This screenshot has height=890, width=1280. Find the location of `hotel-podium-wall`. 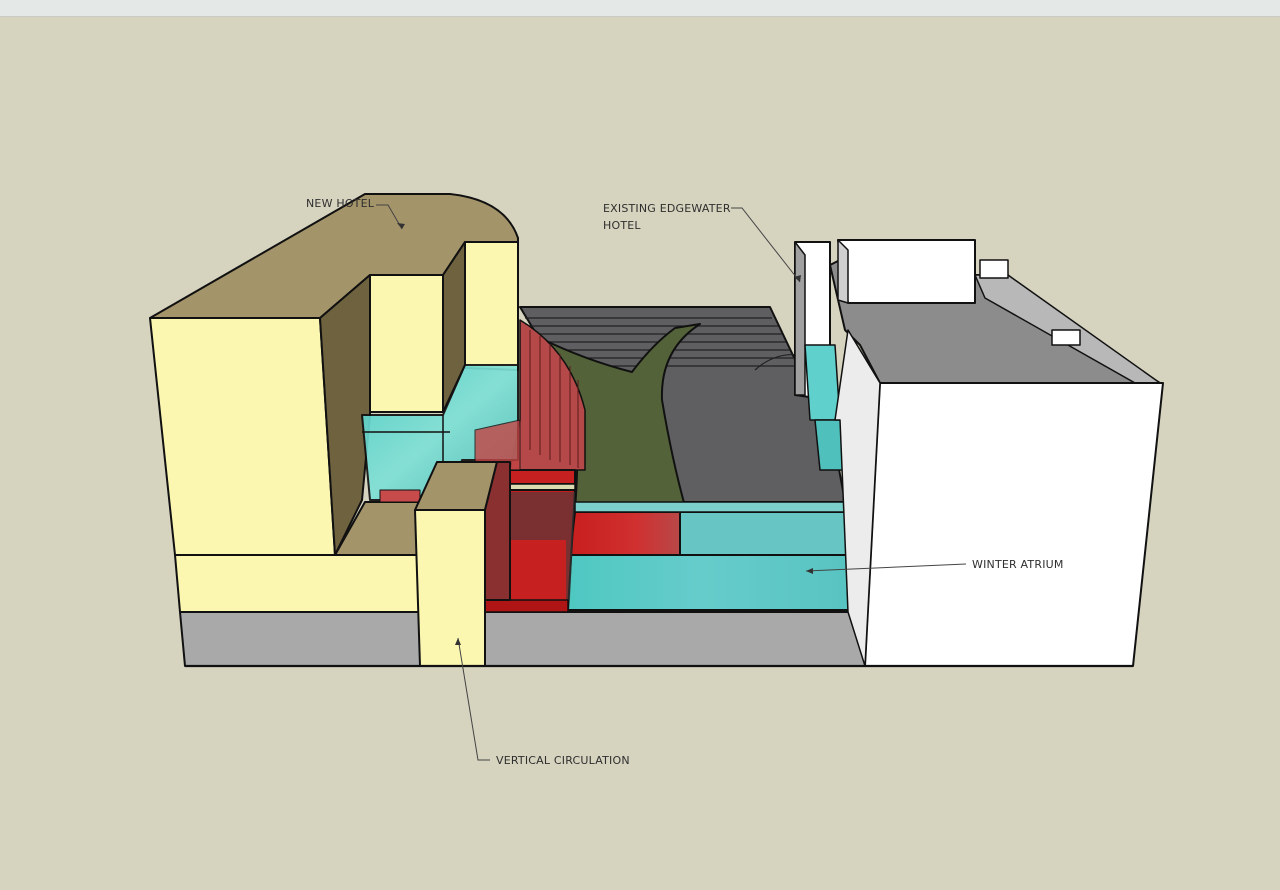

hotel-podium-wall is located at coordinates (297, 583).